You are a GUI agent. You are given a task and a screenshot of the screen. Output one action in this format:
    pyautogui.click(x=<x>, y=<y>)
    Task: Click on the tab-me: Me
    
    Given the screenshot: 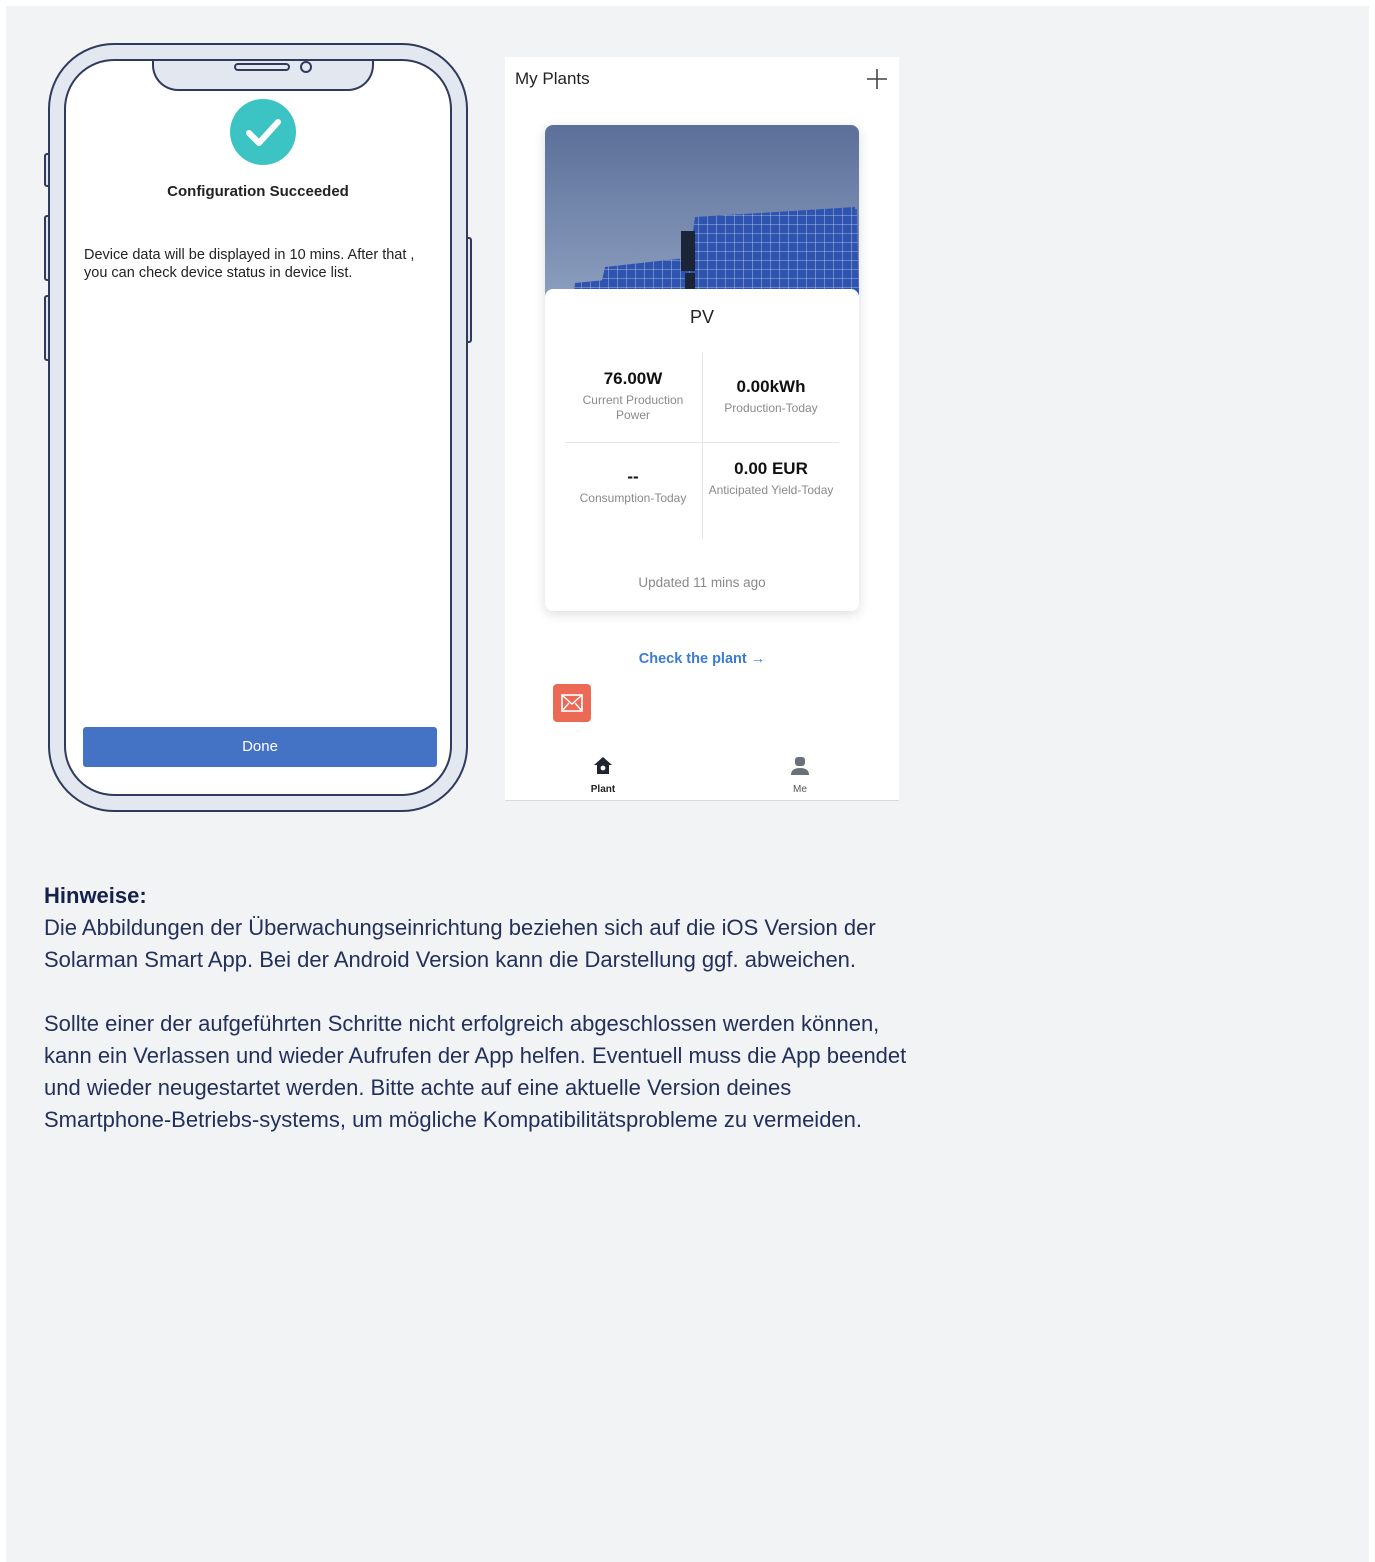 What is the action you would take?
    pyautogui.click(x=800, y=775)
    